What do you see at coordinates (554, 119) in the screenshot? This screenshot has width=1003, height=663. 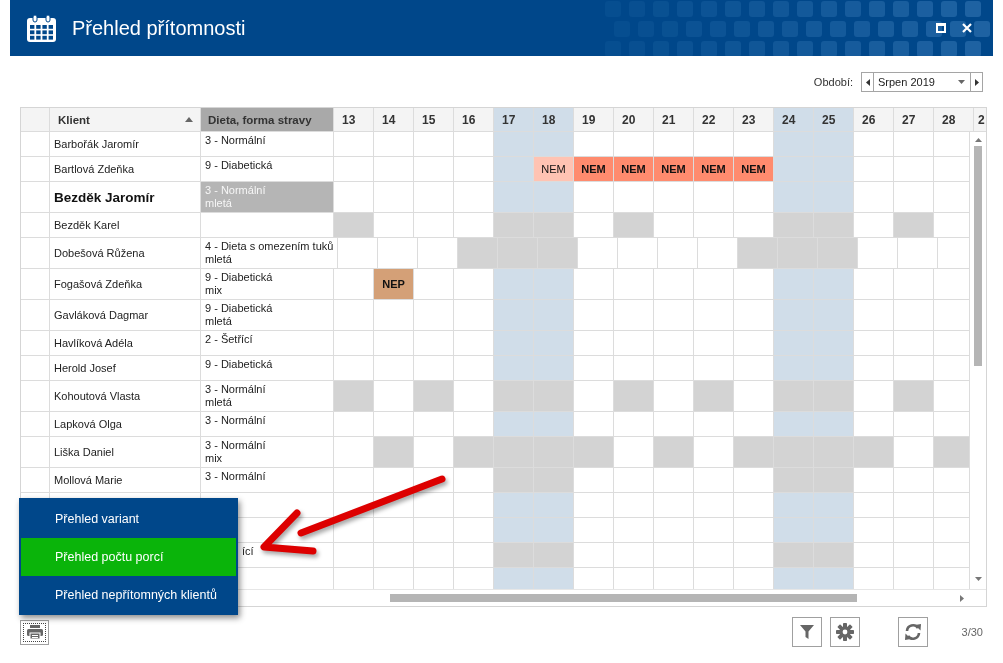 I see `day-header: 18` at bounding box center [554, 119].